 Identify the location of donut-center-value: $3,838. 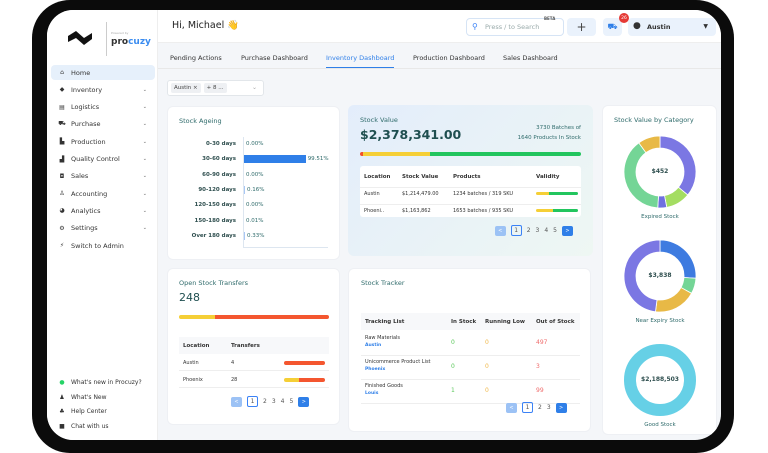
(660, 275).